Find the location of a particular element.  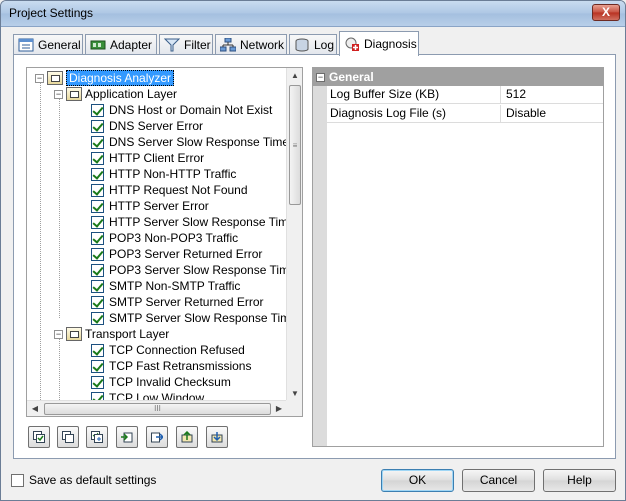

tree-item: TCP Connection Refused is located at coordinates (168, 350).